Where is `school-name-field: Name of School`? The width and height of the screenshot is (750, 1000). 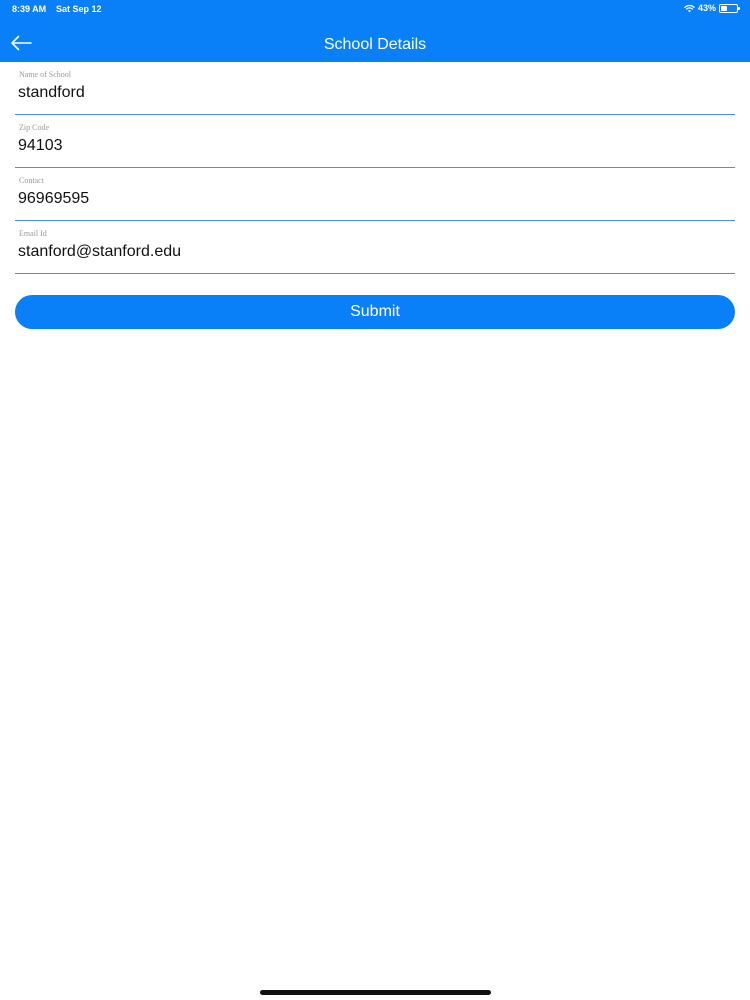
school-name-field: Name of School is located at coordinates (375, 88).